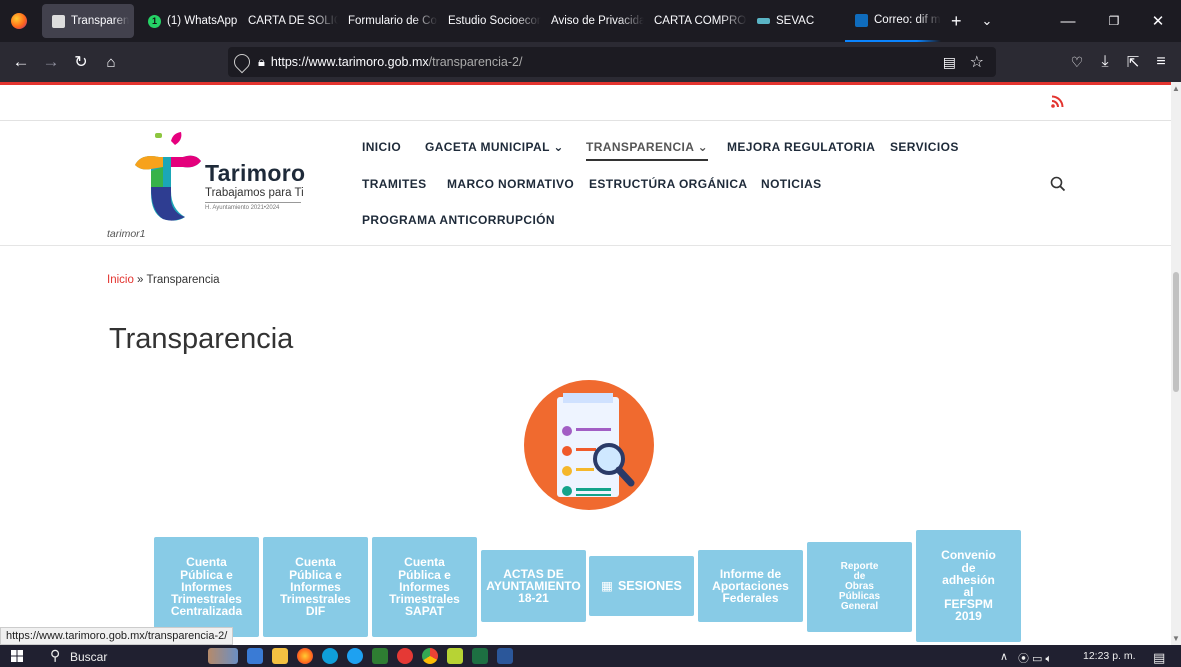 Image resolution: width=1181 pixels, height=667 pixels. I want to click on app-green-icon, so click(380, 656).